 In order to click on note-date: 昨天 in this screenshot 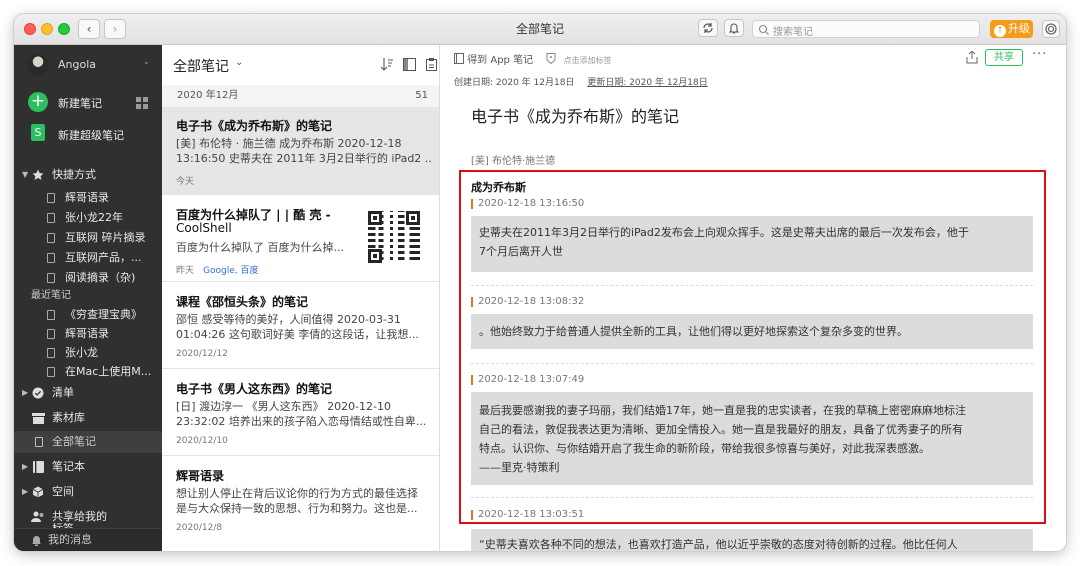, I will do `click(185, 271)`.